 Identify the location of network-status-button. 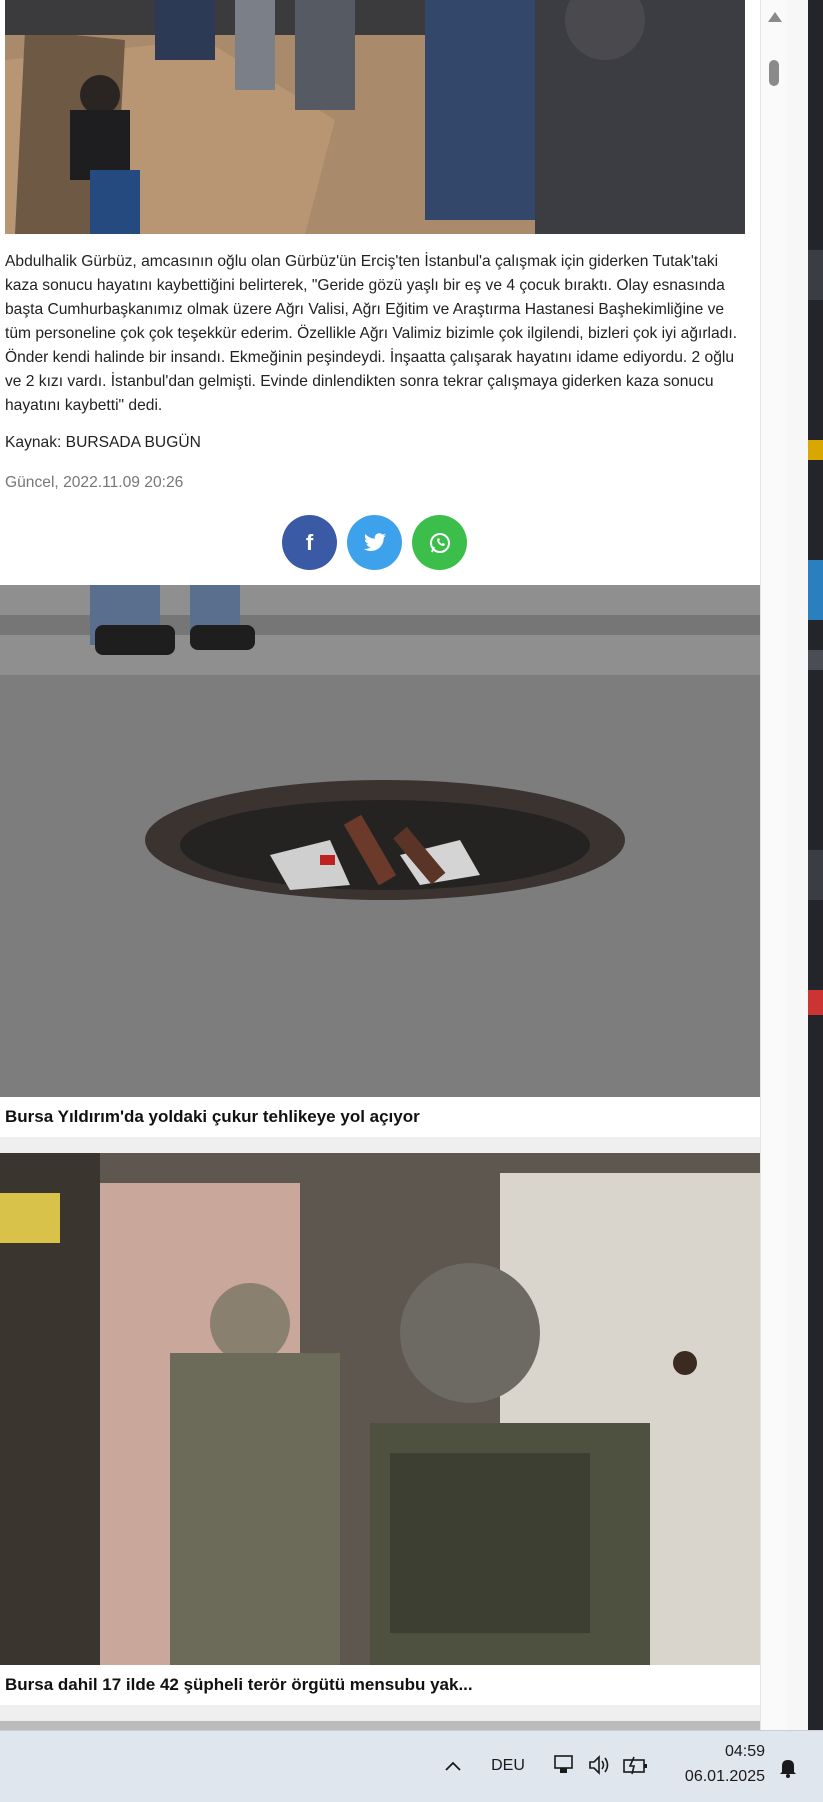
(564, 1765).